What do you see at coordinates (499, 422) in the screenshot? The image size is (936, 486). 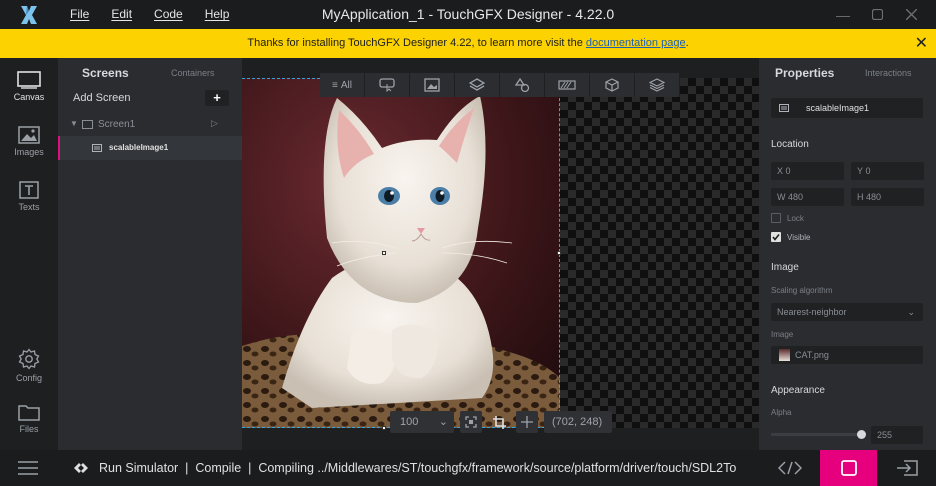 I see `crop-button` at bounding box center [499, 422].